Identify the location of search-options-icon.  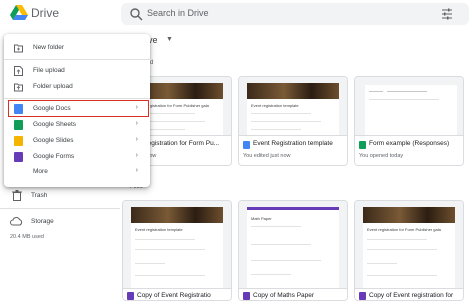
(447, 14).